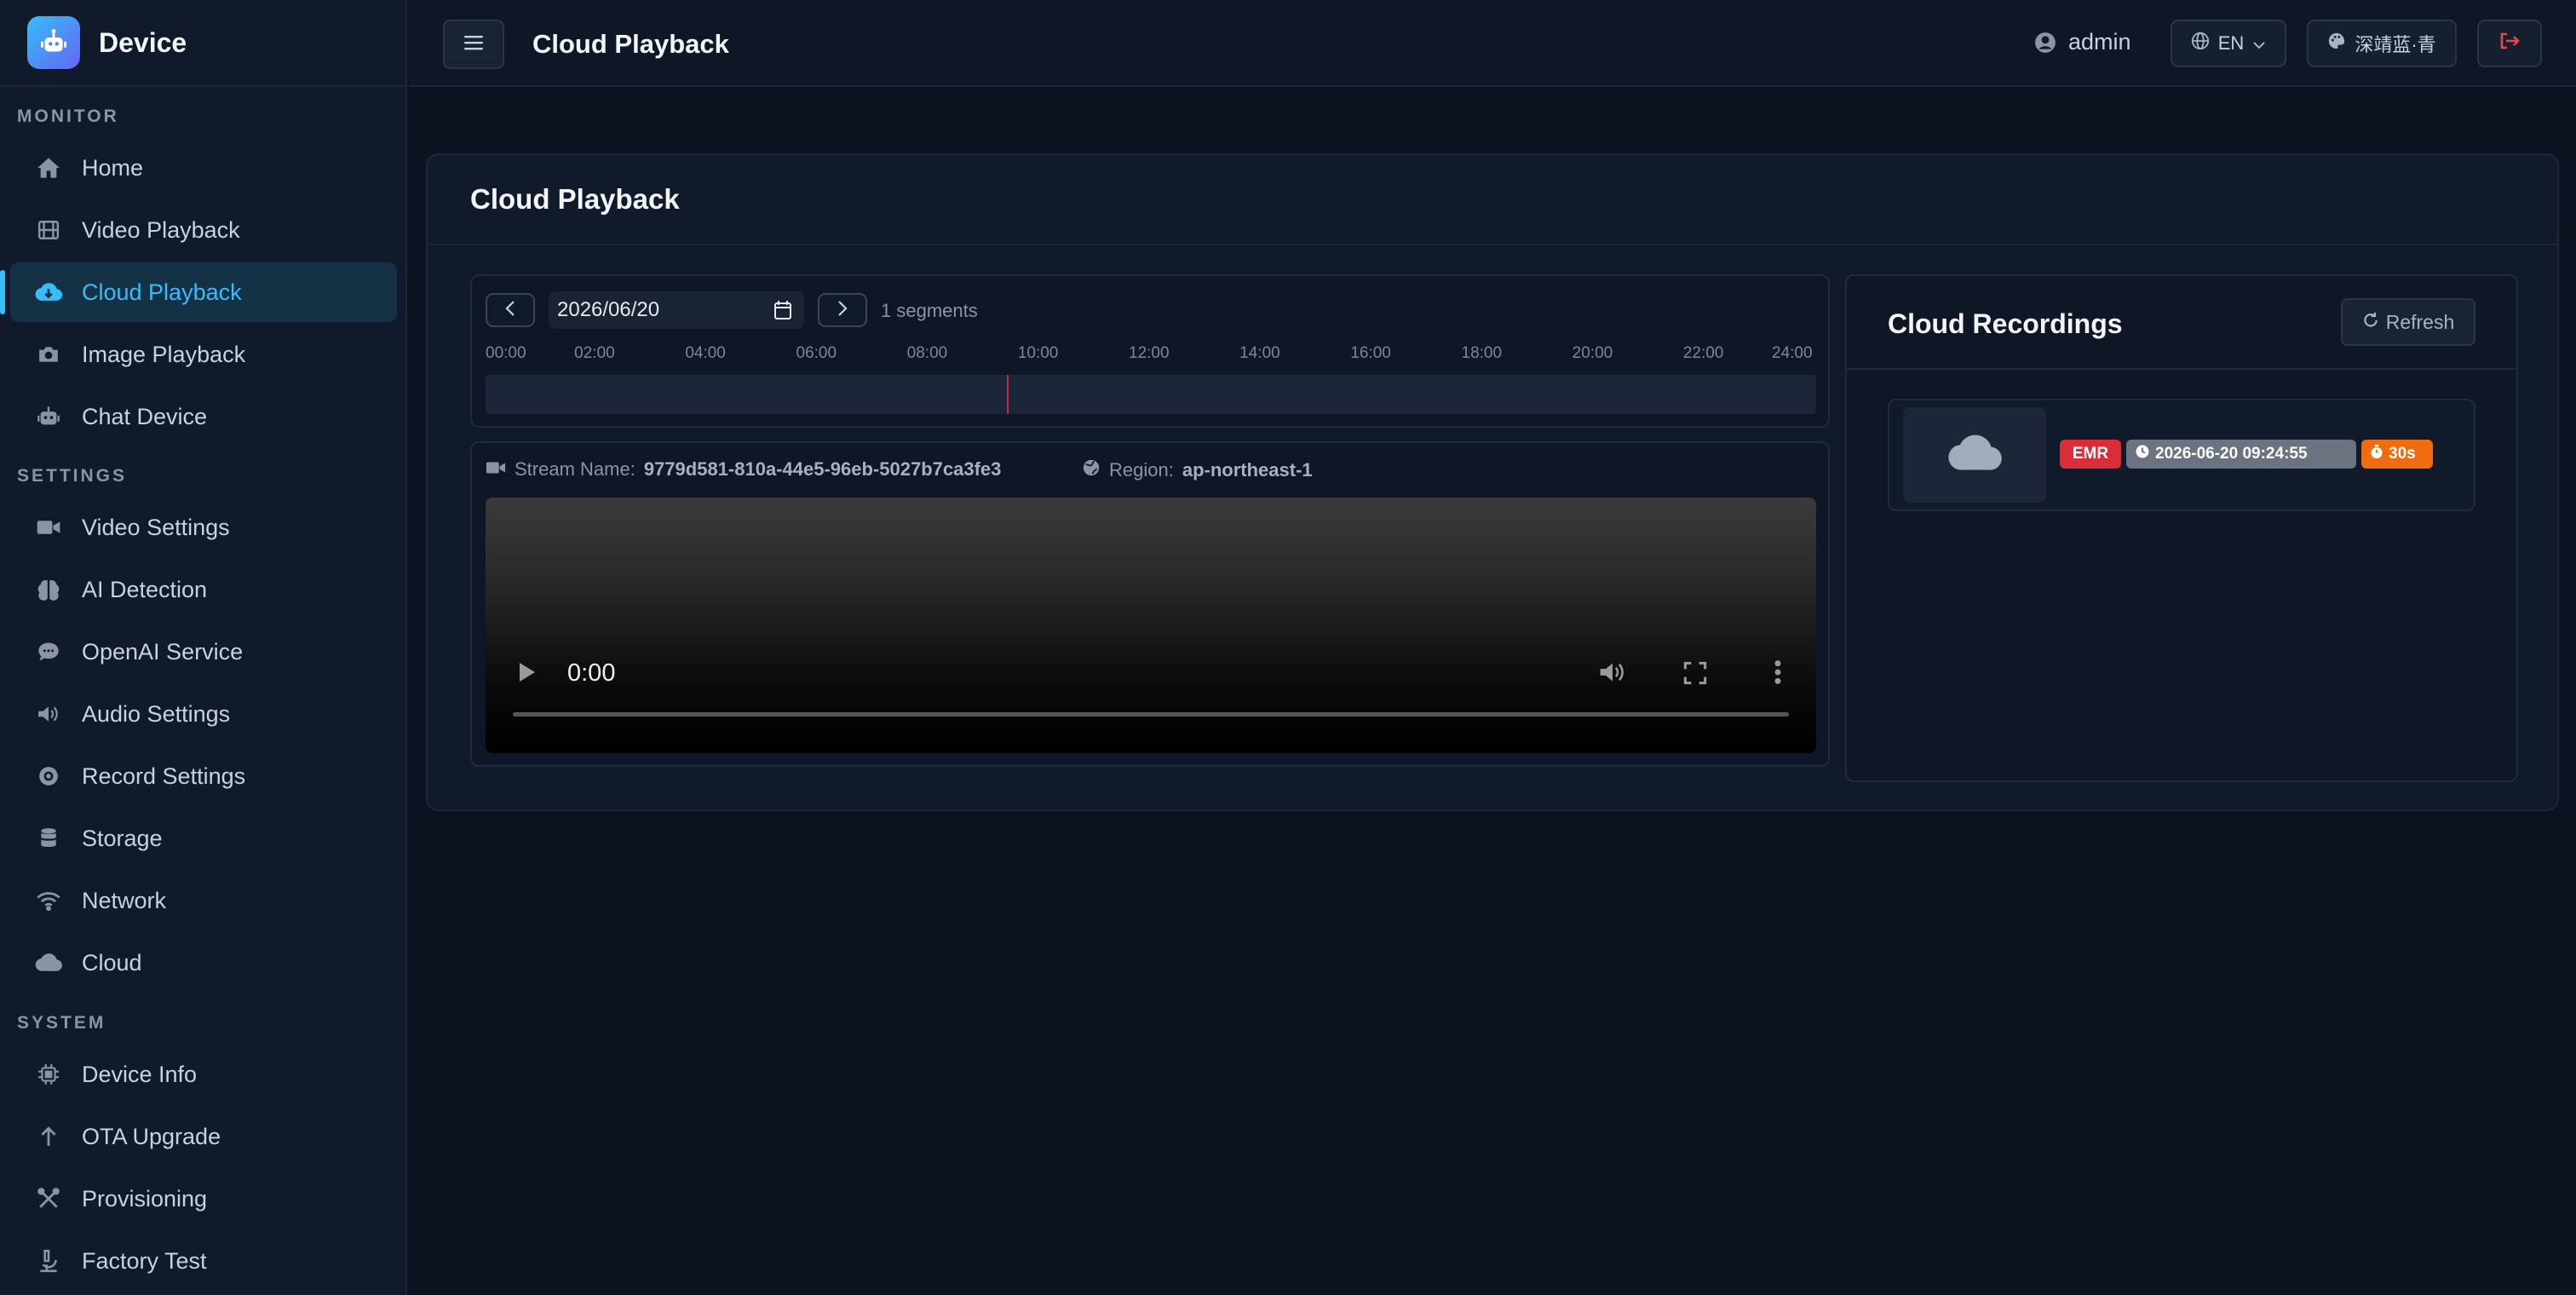 Image resolution: width=2576 pixels, height=1295 pixels. Describe the element at coordinates (49, 776) in the screenshot. I see `record-icon` at that location.